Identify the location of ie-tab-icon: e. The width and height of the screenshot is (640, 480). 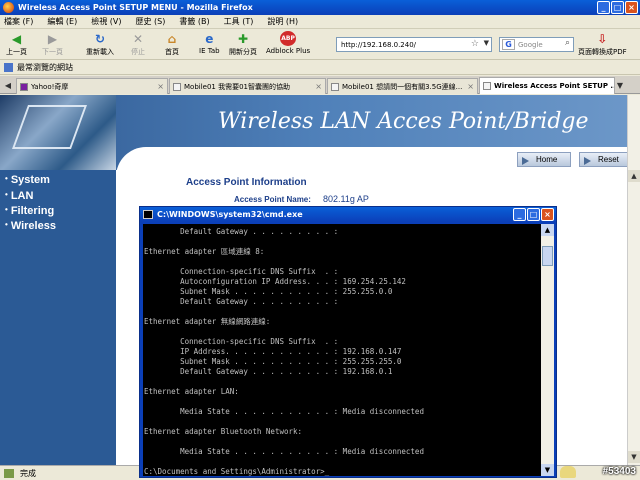
(209, 38).